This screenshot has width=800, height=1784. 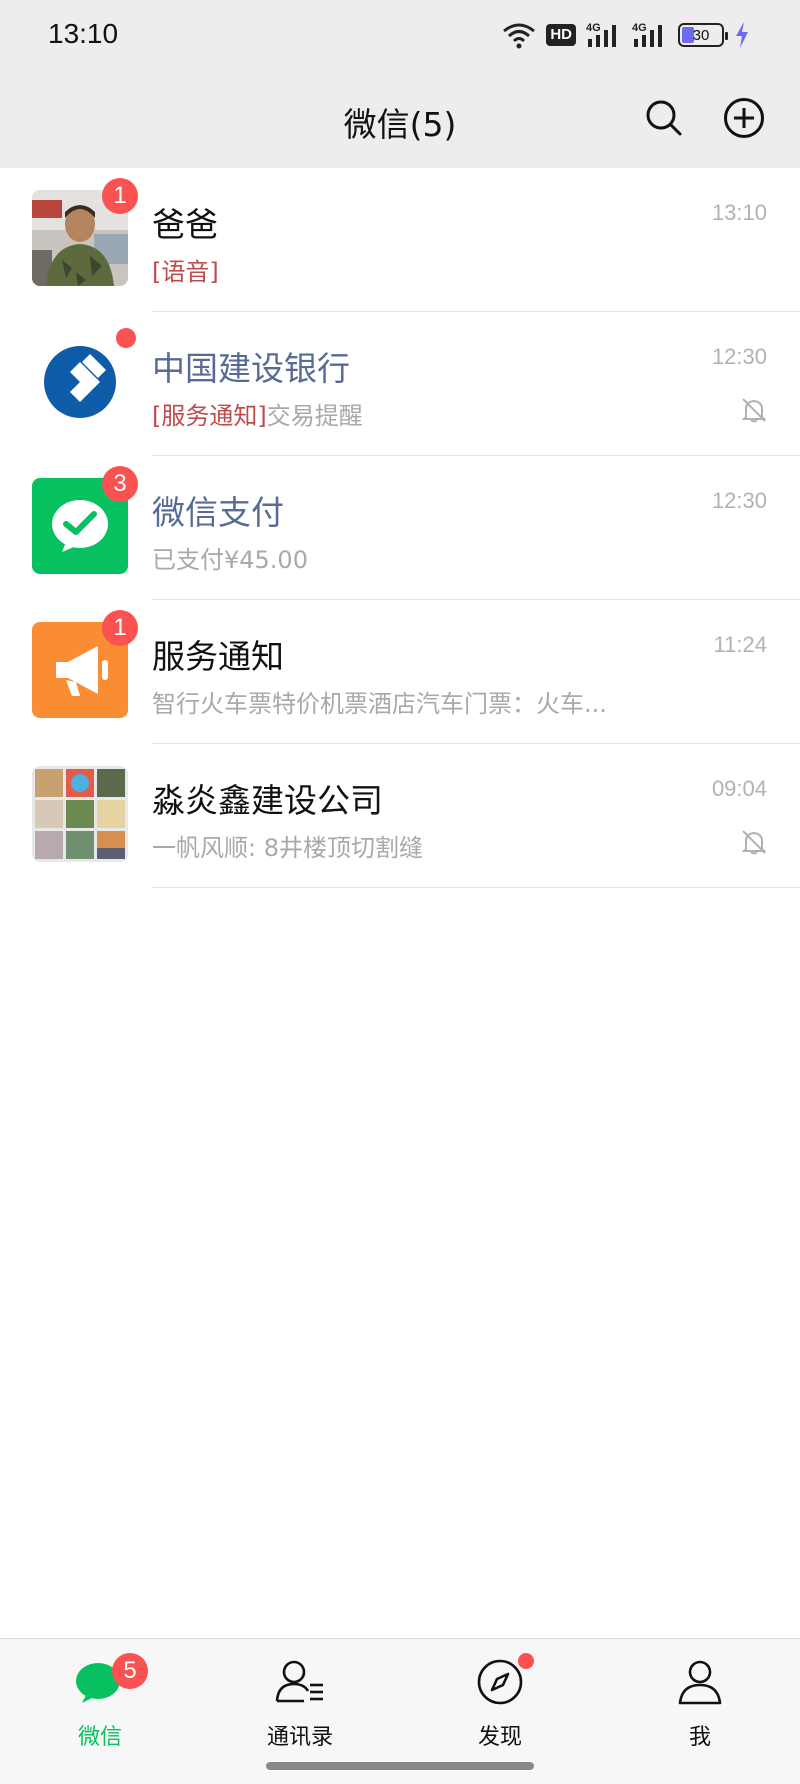 What do you see at coordinates (740, 644) in the screenshot?
I see `chat-time: 11:24` at bounding box center [740, 644].